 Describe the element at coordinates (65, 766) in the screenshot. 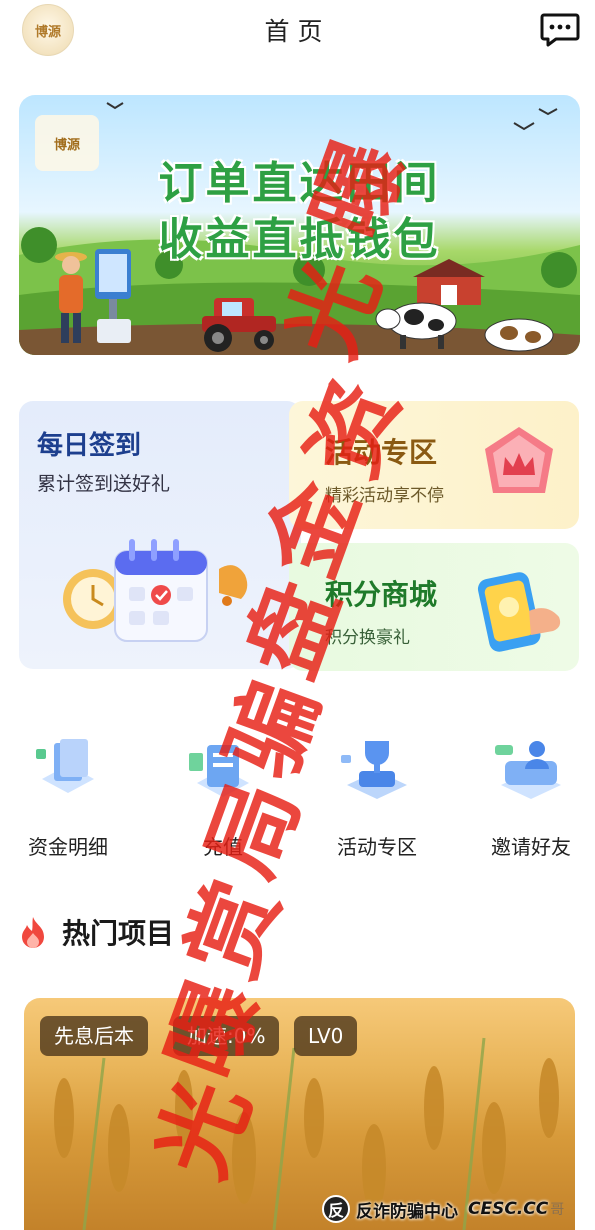

I see `fund-details-icon` at that location.